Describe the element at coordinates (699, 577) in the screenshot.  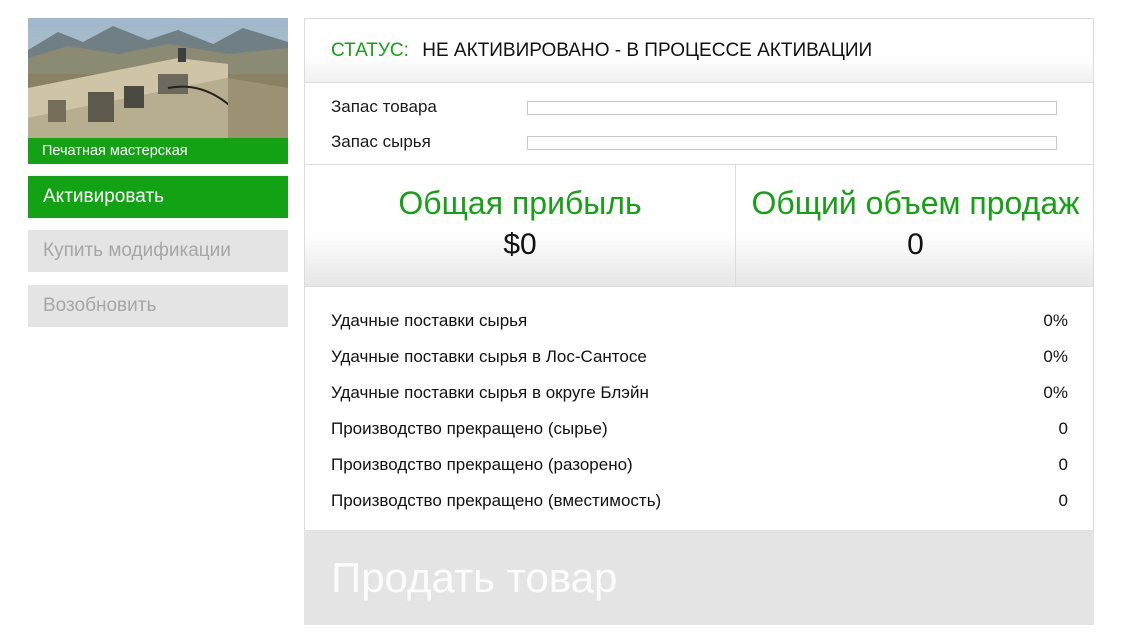
I see `sell-product-button: Продать товар` at that location.